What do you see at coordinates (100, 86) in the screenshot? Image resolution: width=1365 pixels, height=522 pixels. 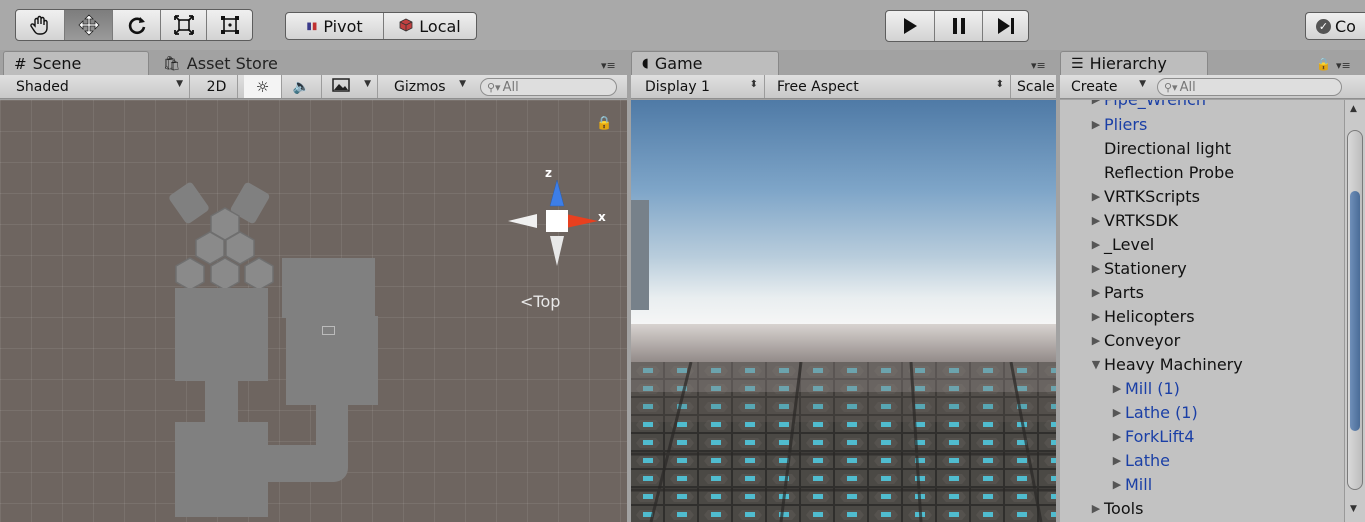 I see `shading-mode-dropdown: Shaded ▼` at bounding box center [100, 86].